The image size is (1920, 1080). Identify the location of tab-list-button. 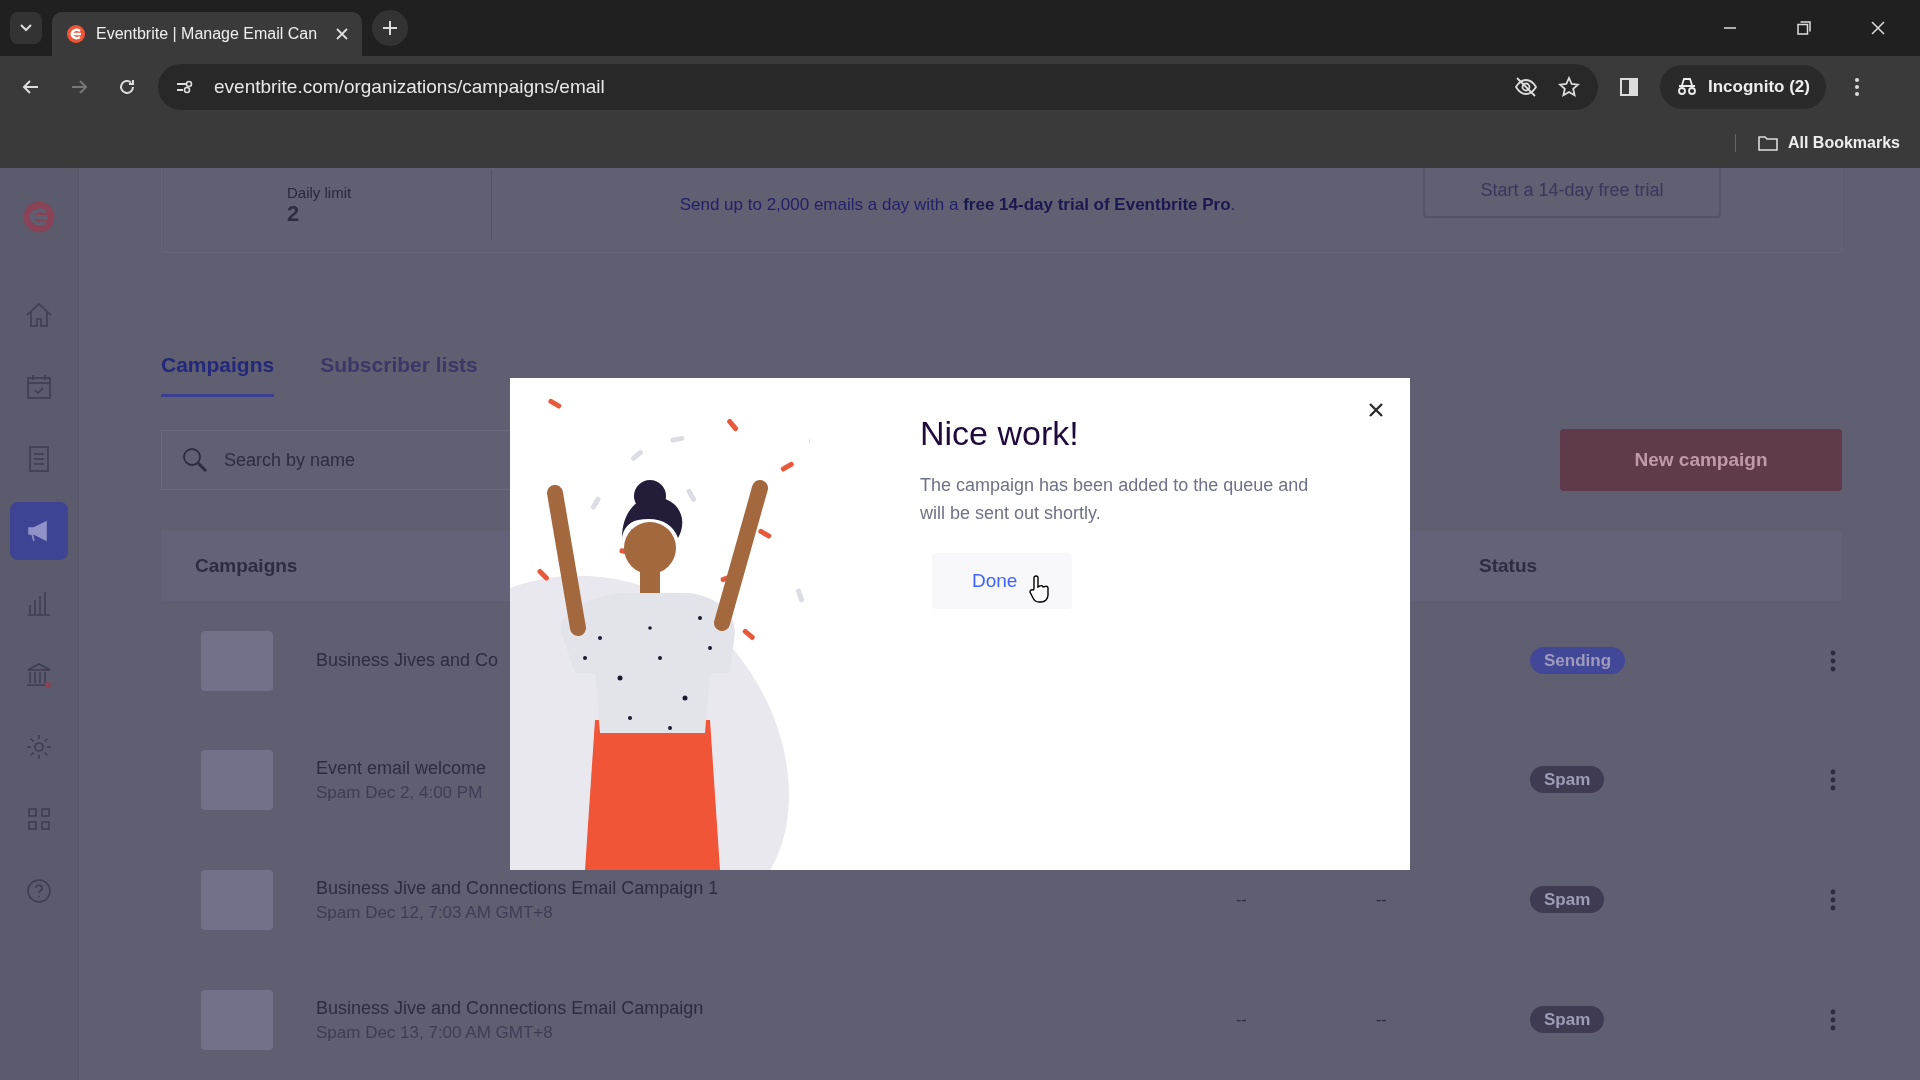
(26, 28).